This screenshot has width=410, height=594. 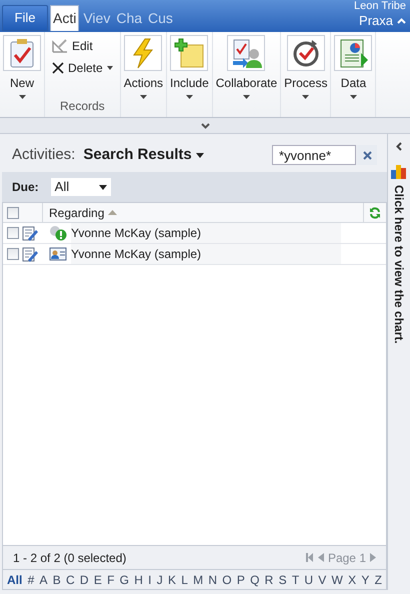 What do you see at coordinates (378, 579) in the screenshot?
I see `index-link: Z` at bounding box center [378, 579].